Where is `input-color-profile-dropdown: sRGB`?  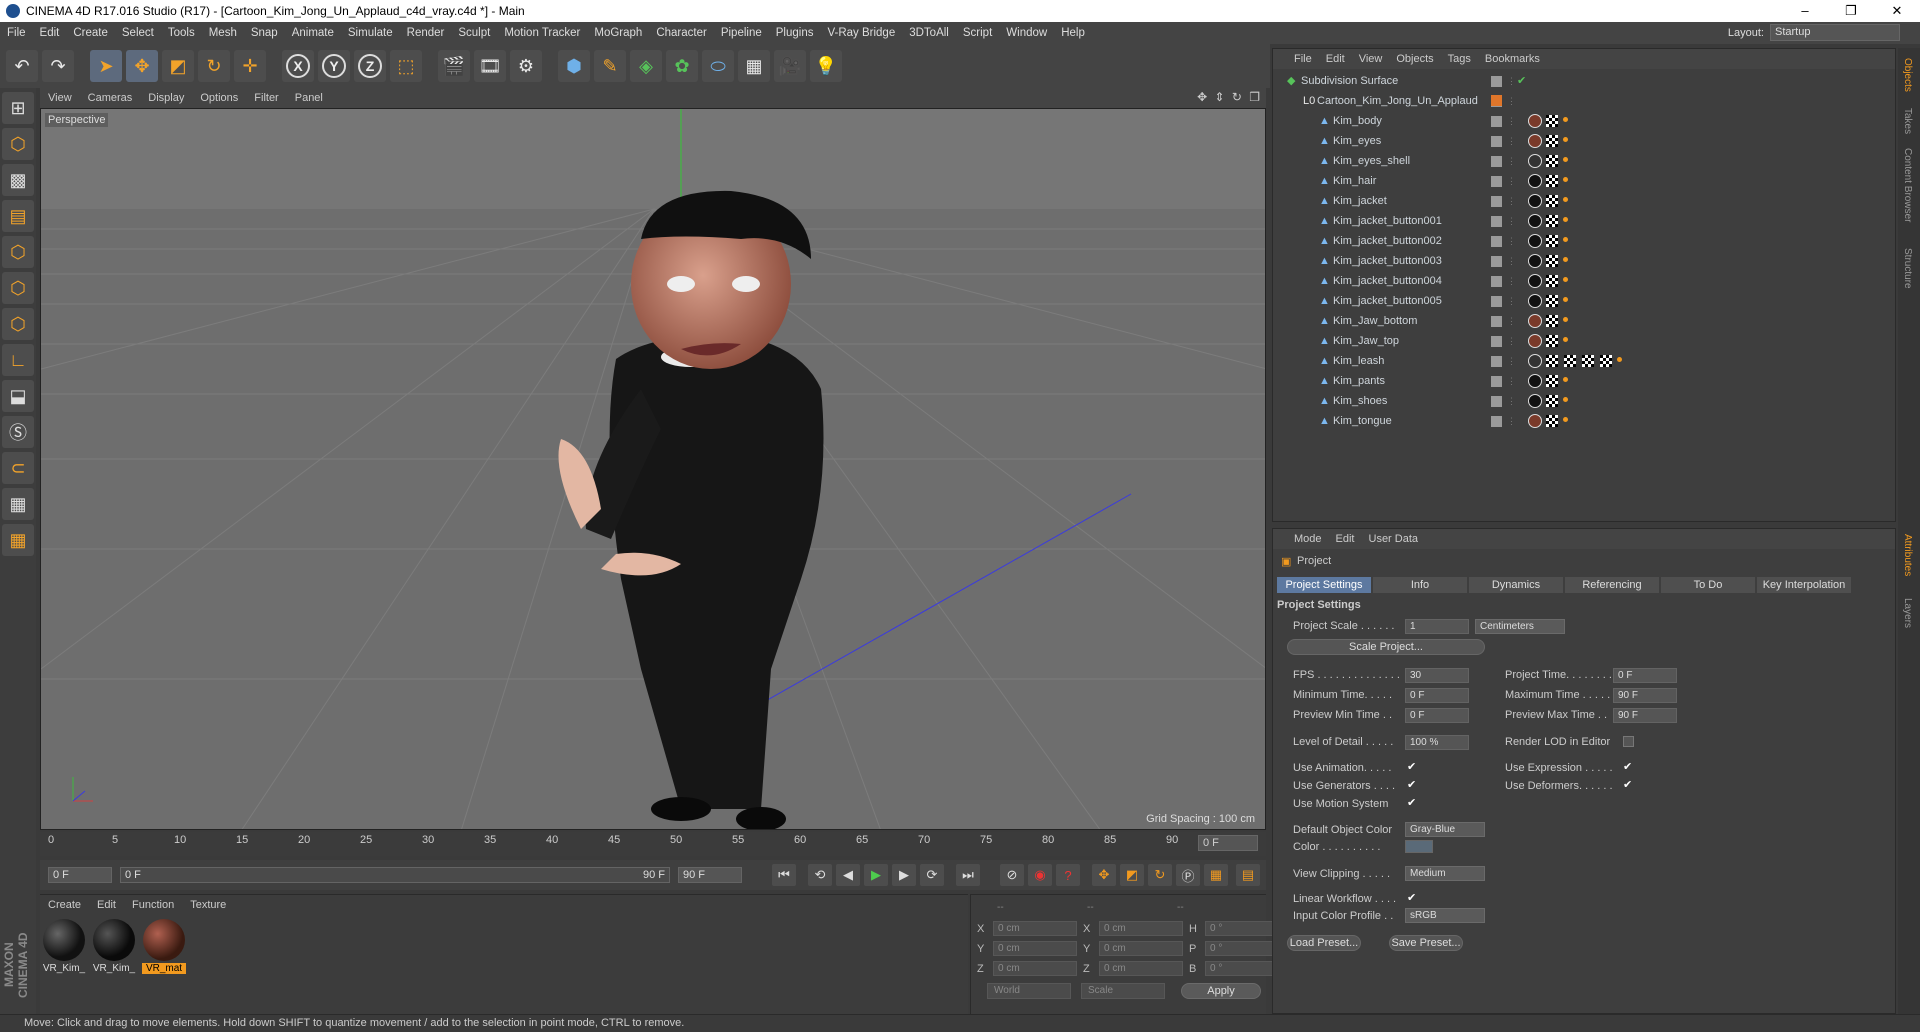 input-color-profile-dropdown: sRGB is located at coordinates (1445, 915).